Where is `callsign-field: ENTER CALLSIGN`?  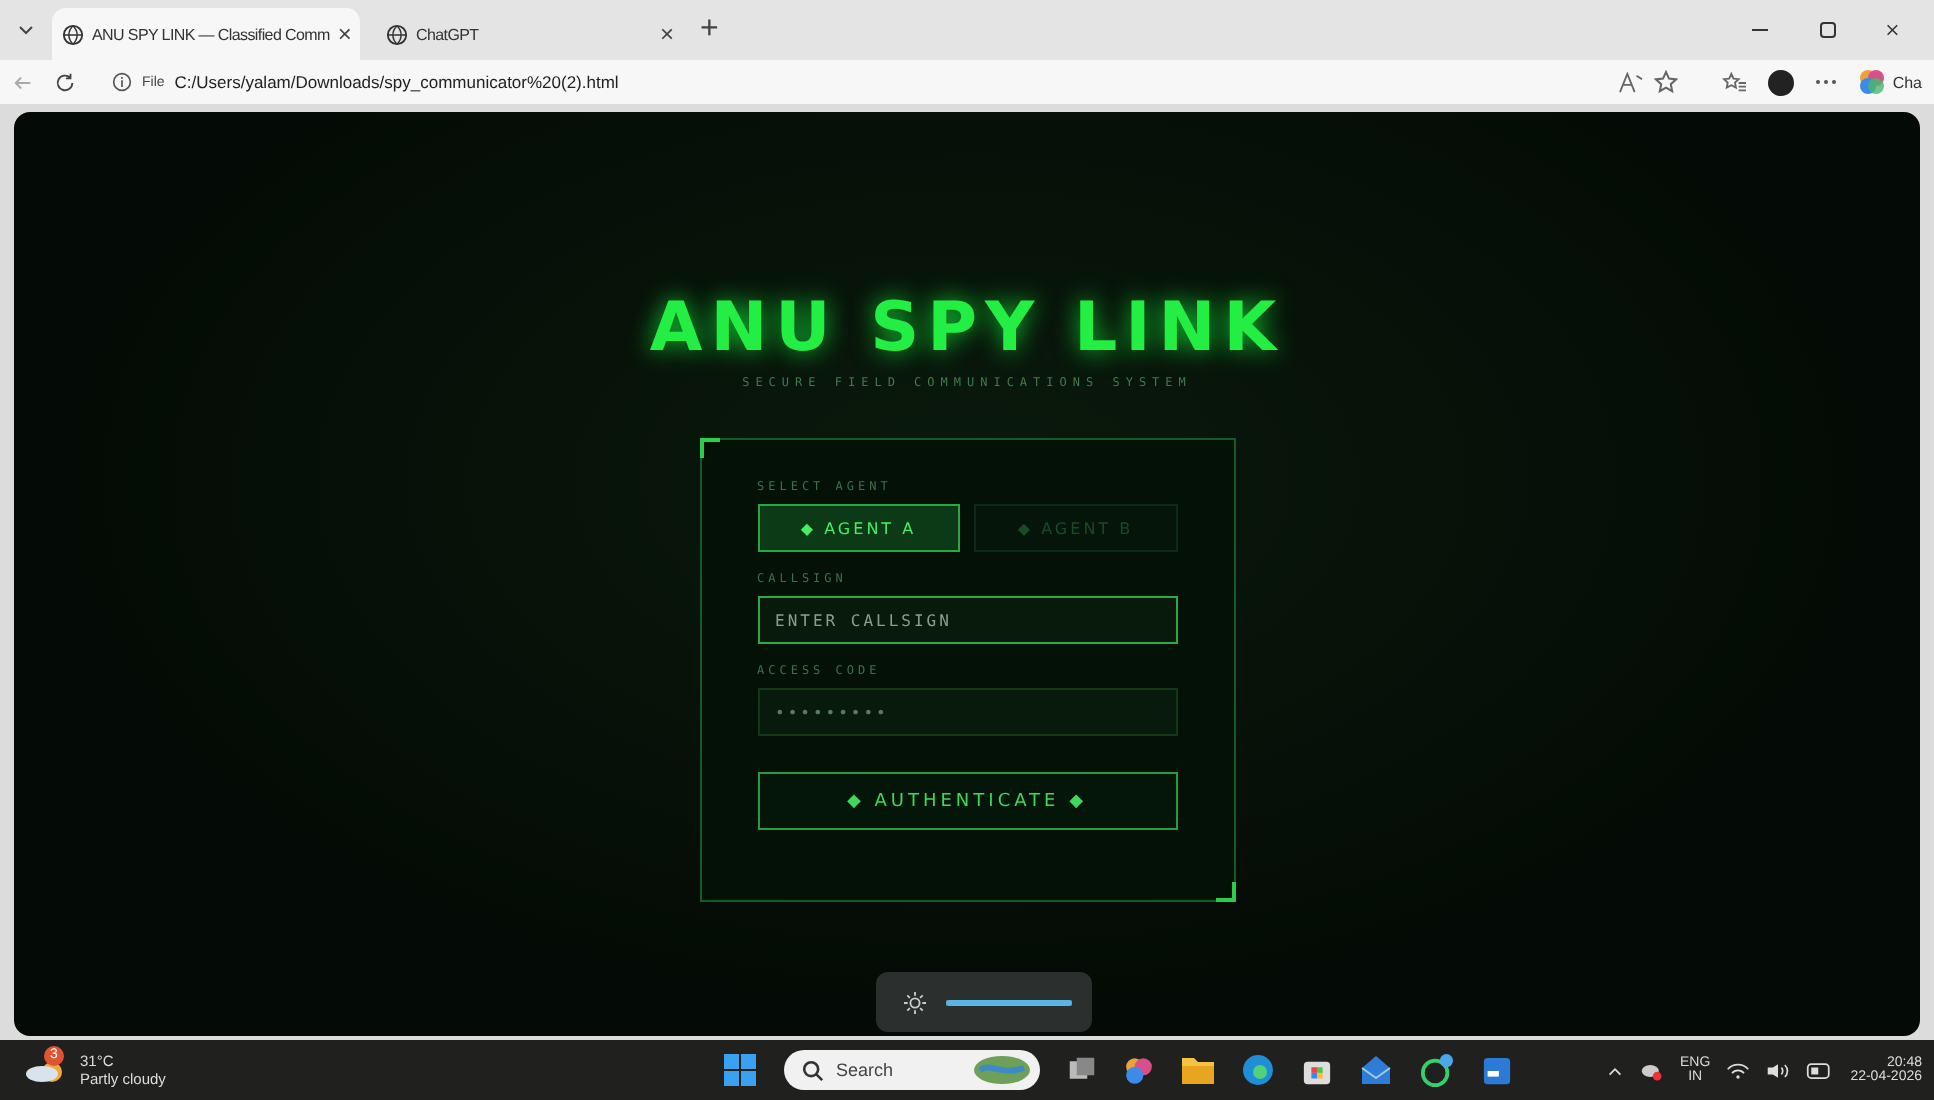 callsign-field: ENTER CALLSIGN is located at coordinates (967, 620).